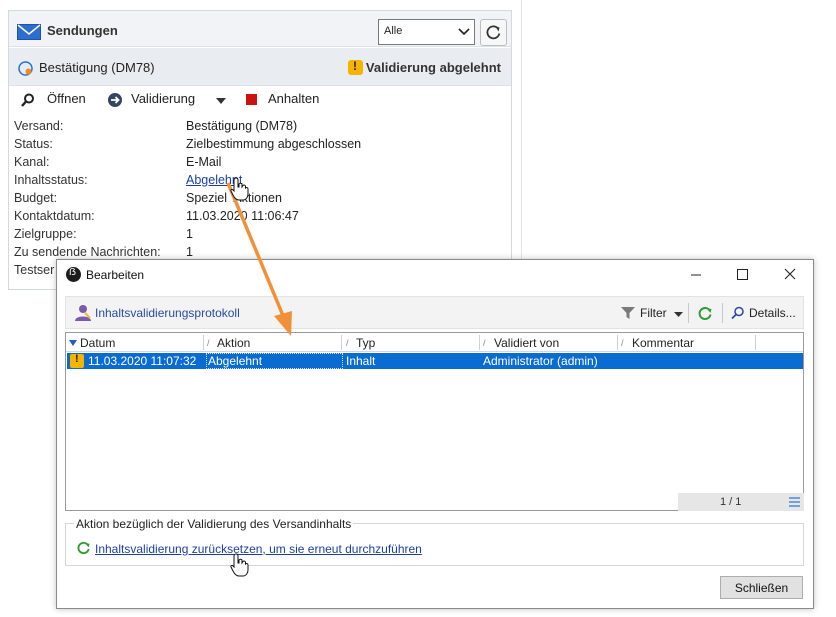 The image size is (836, 617). I want to click on property-key: Testser, so click(34, 270).